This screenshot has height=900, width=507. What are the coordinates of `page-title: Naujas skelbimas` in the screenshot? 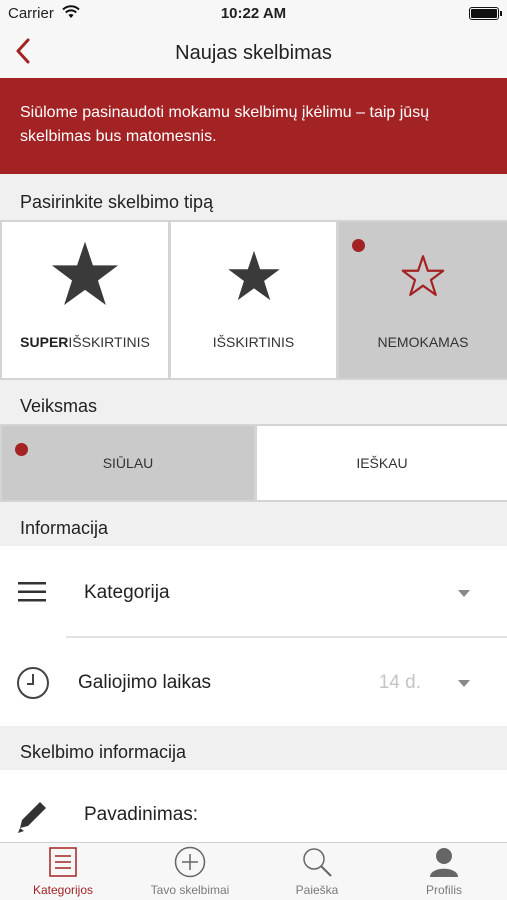 It's located at (253, 53).